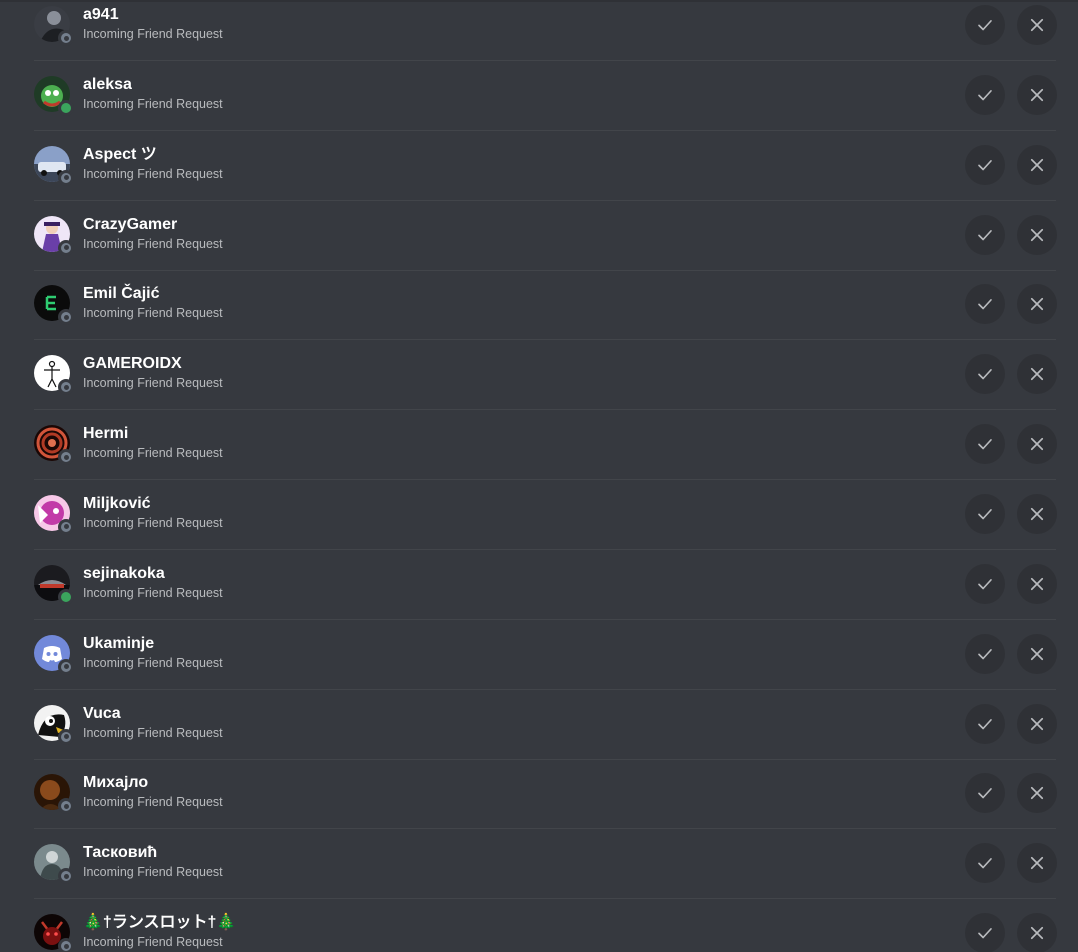 The height and width of the screenshot is (952, 1078). Describe the element at coordinates (116, 783) in the screenshot. I see `friend-username: Михајло` at that location.